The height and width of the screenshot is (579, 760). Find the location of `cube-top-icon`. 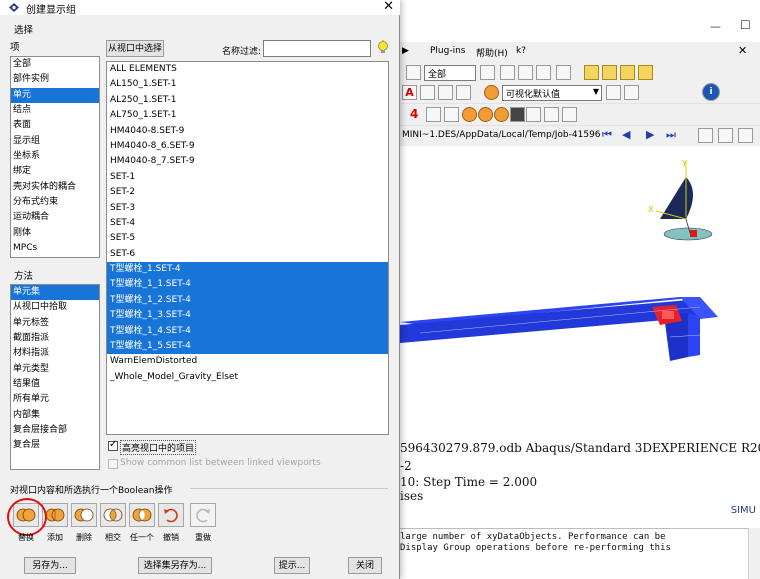

cube-top-icon is located at coordinates (627, 72).